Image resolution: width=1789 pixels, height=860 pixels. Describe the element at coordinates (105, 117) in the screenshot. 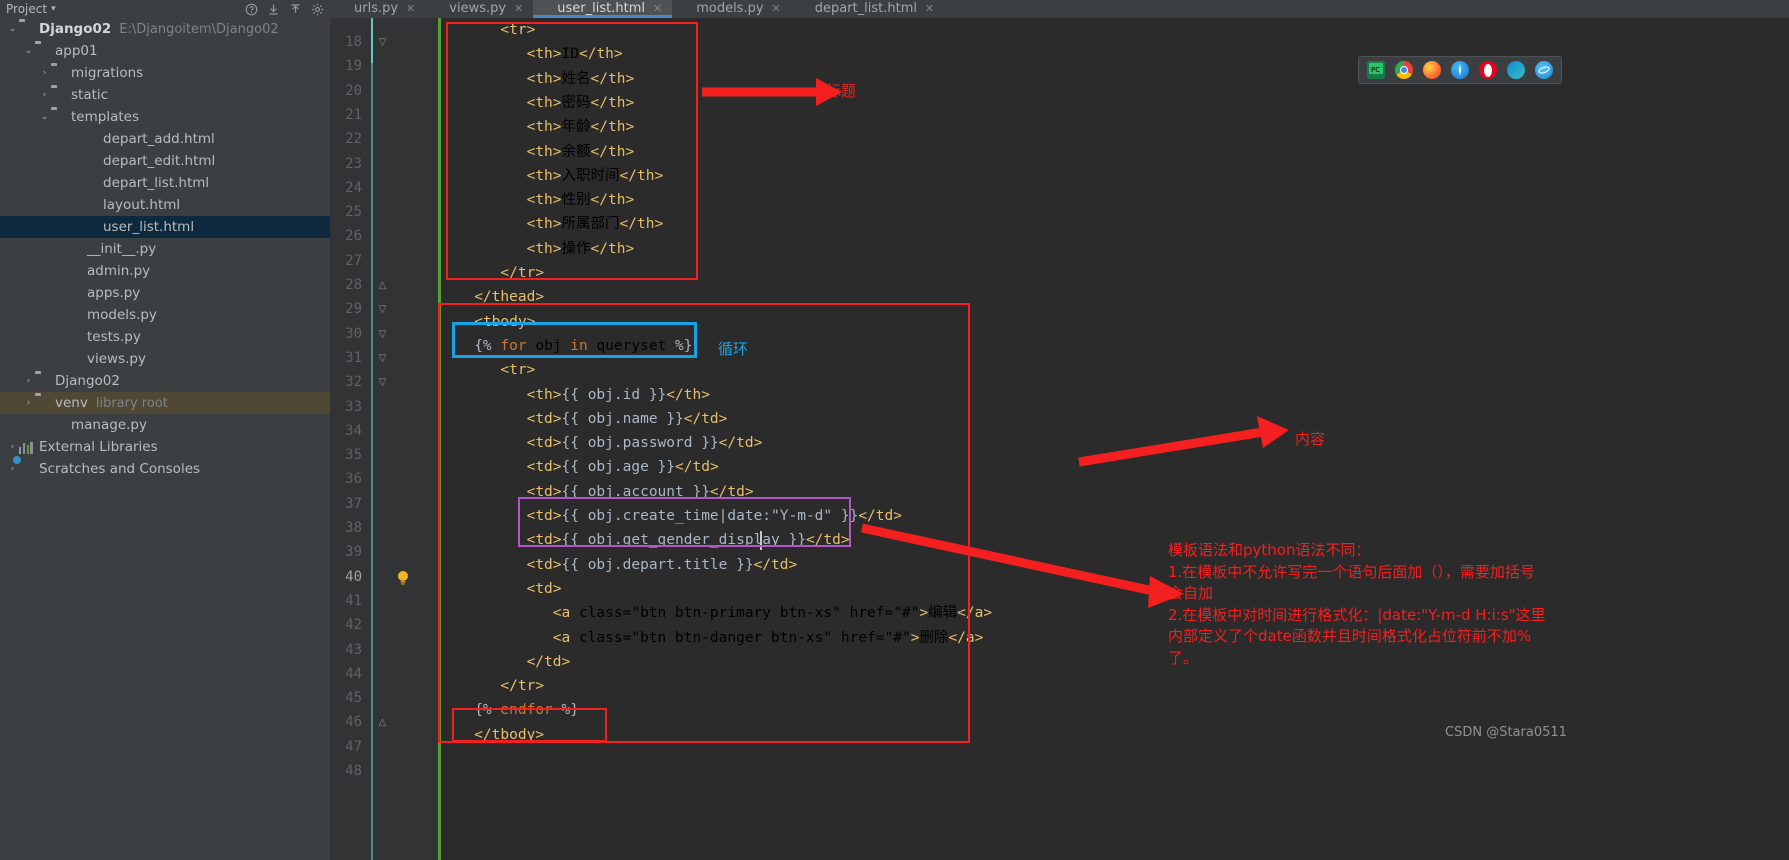

I see `tree-item-label: templates` at that location.